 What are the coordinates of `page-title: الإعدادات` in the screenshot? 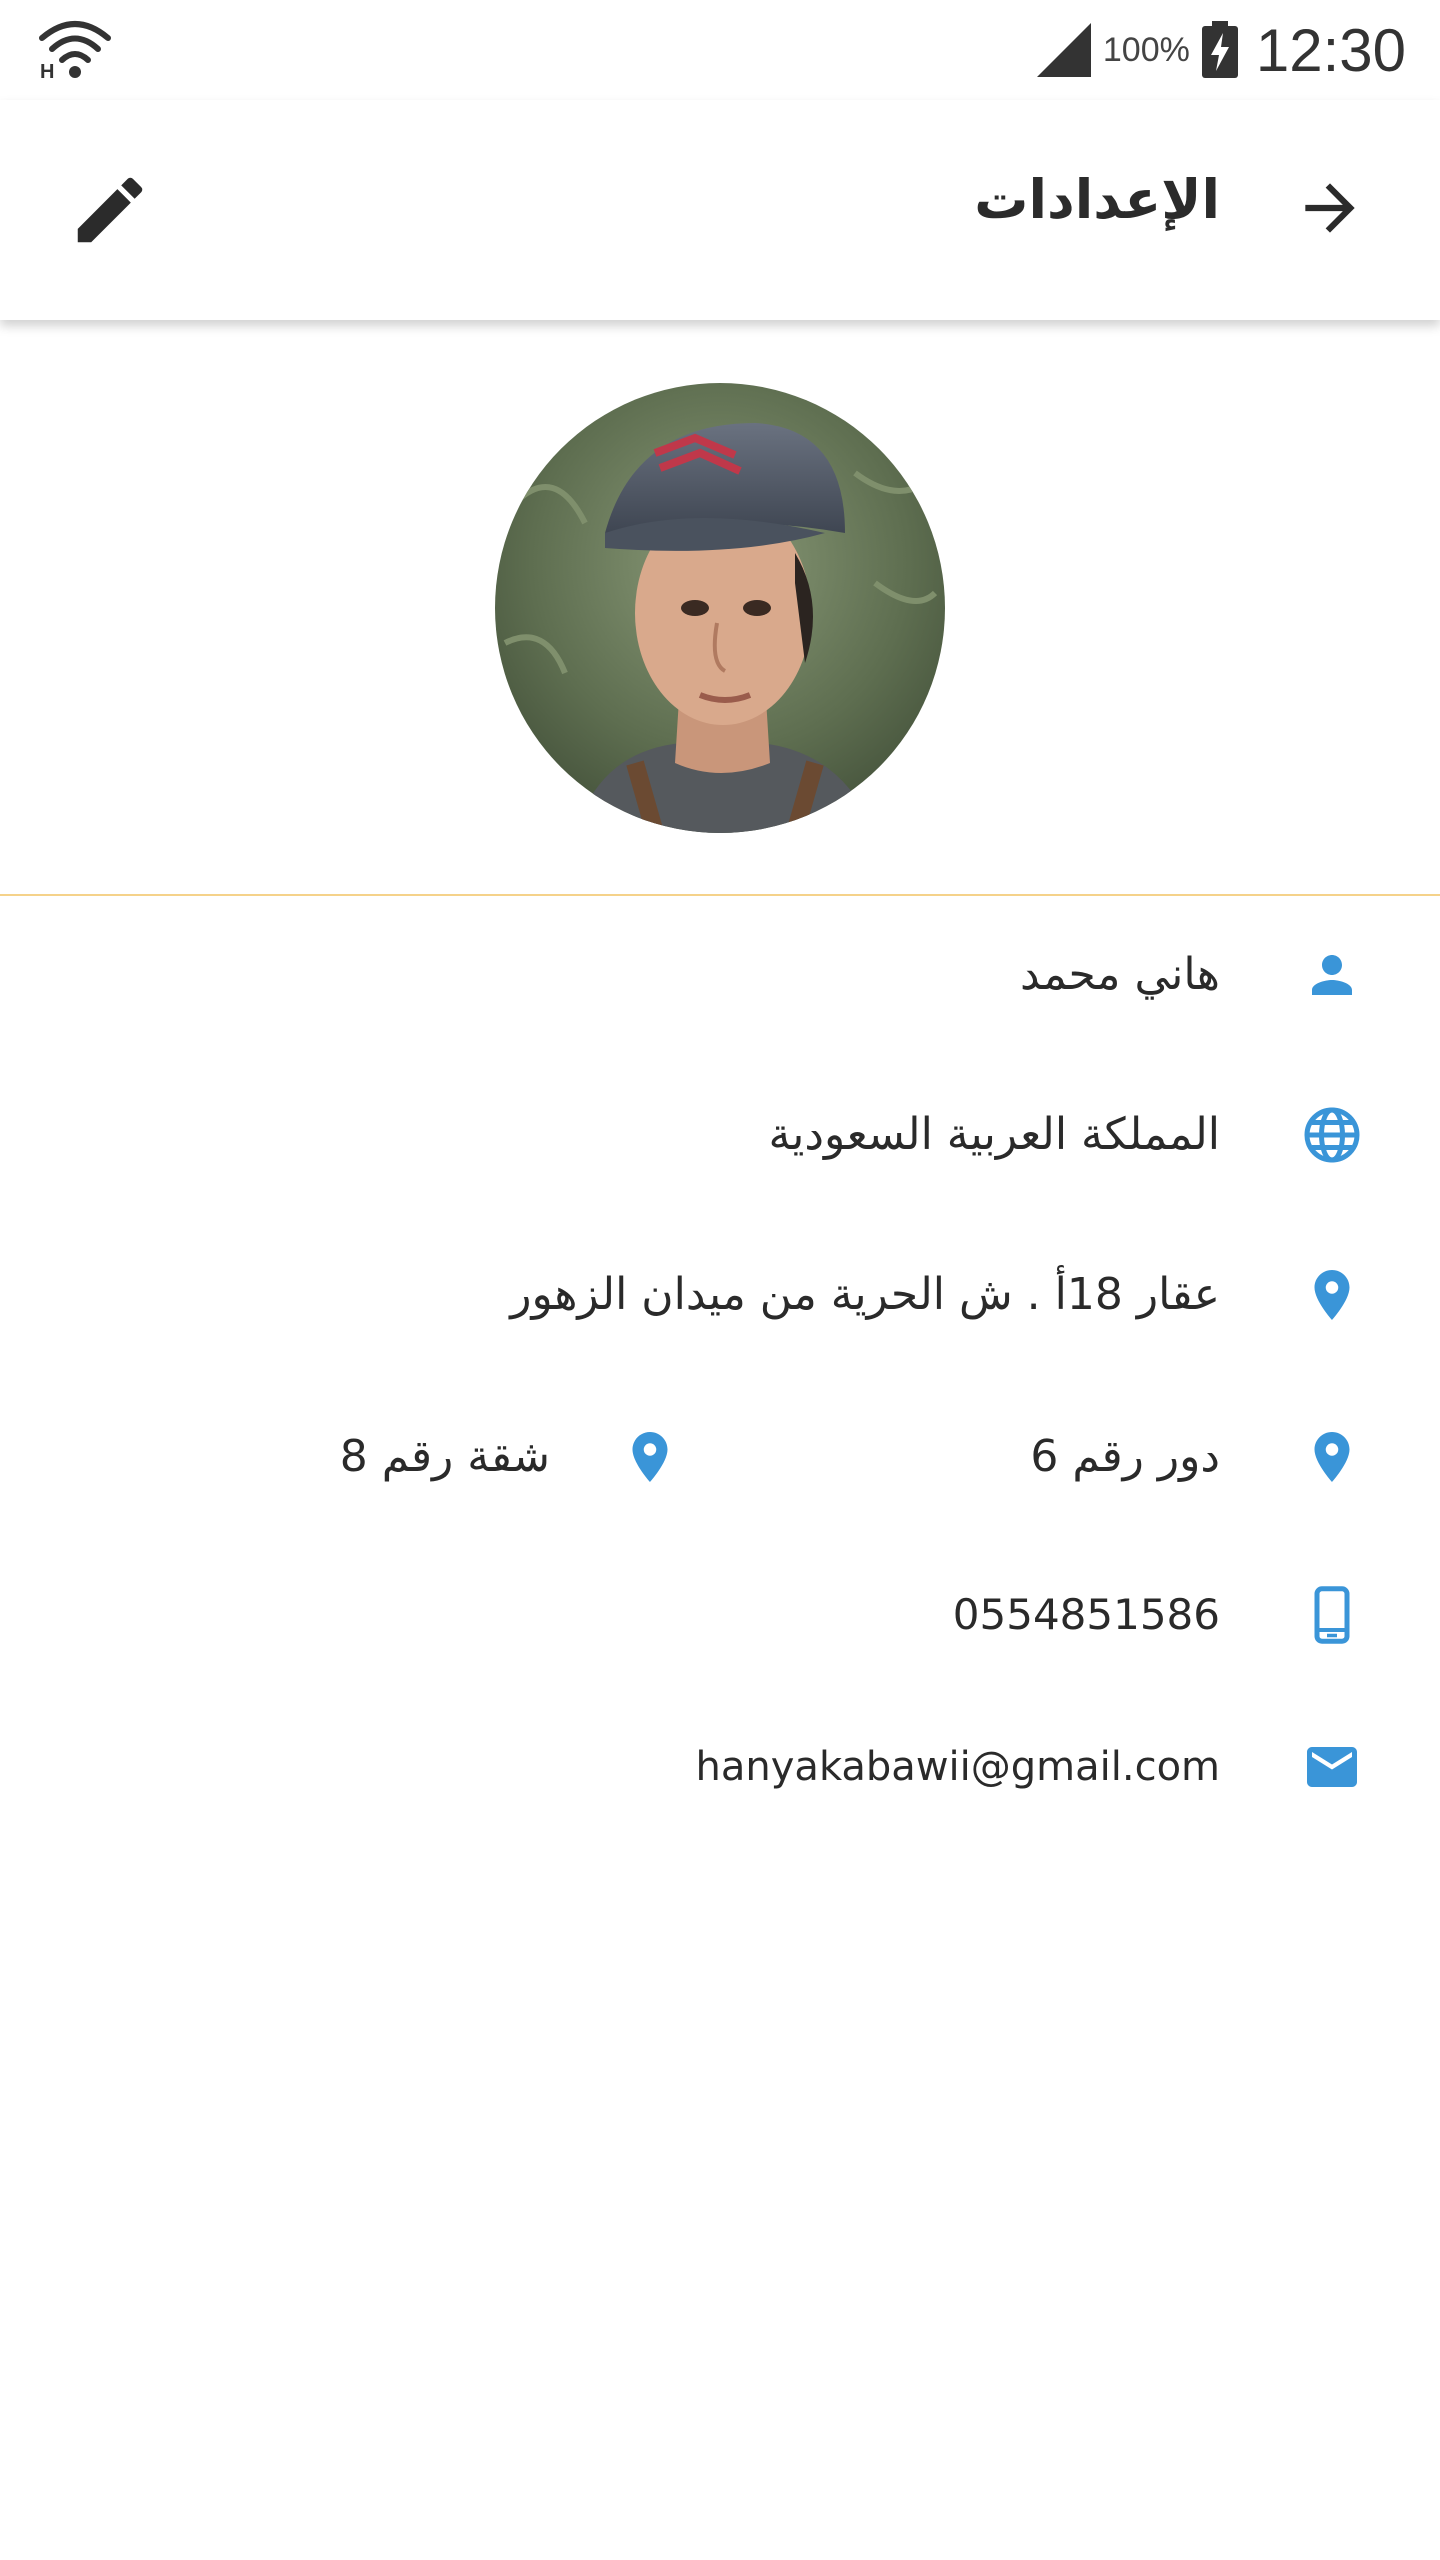 It's located at (1097, 199).